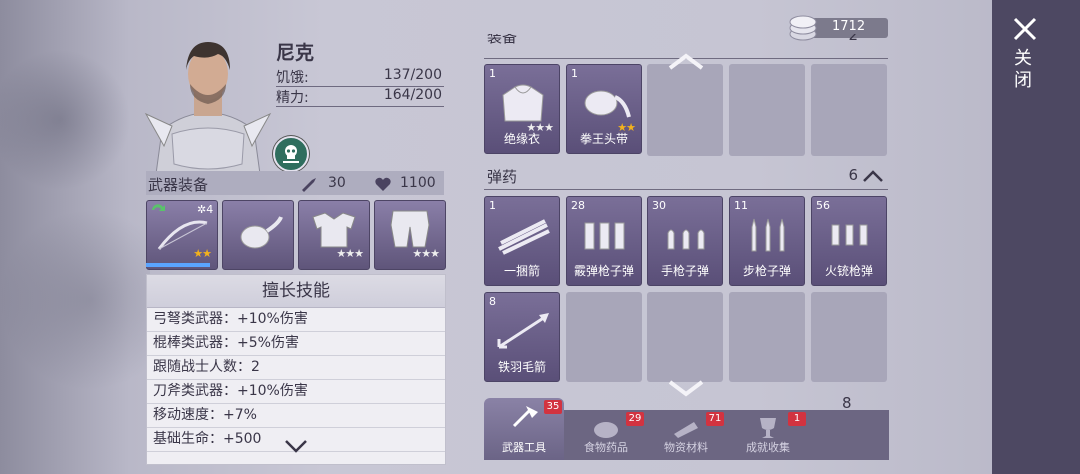 This screenshot has height=474, width=1080. I want to click on equip-slot-weapon: ✲4 ★★, so click(182, 235).